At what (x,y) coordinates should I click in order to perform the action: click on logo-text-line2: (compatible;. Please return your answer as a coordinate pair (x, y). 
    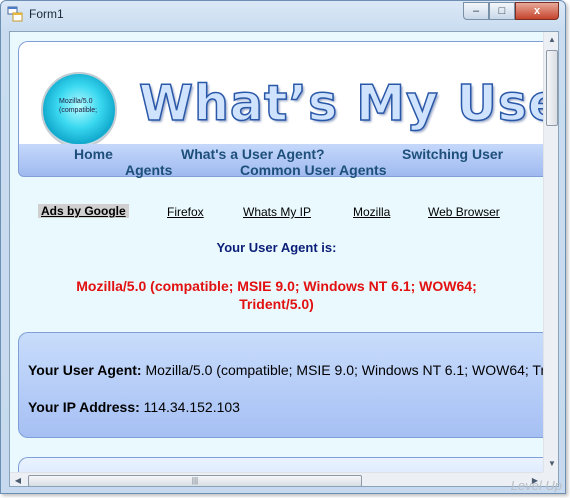
    Looking at the image, I should click on (78, 110).